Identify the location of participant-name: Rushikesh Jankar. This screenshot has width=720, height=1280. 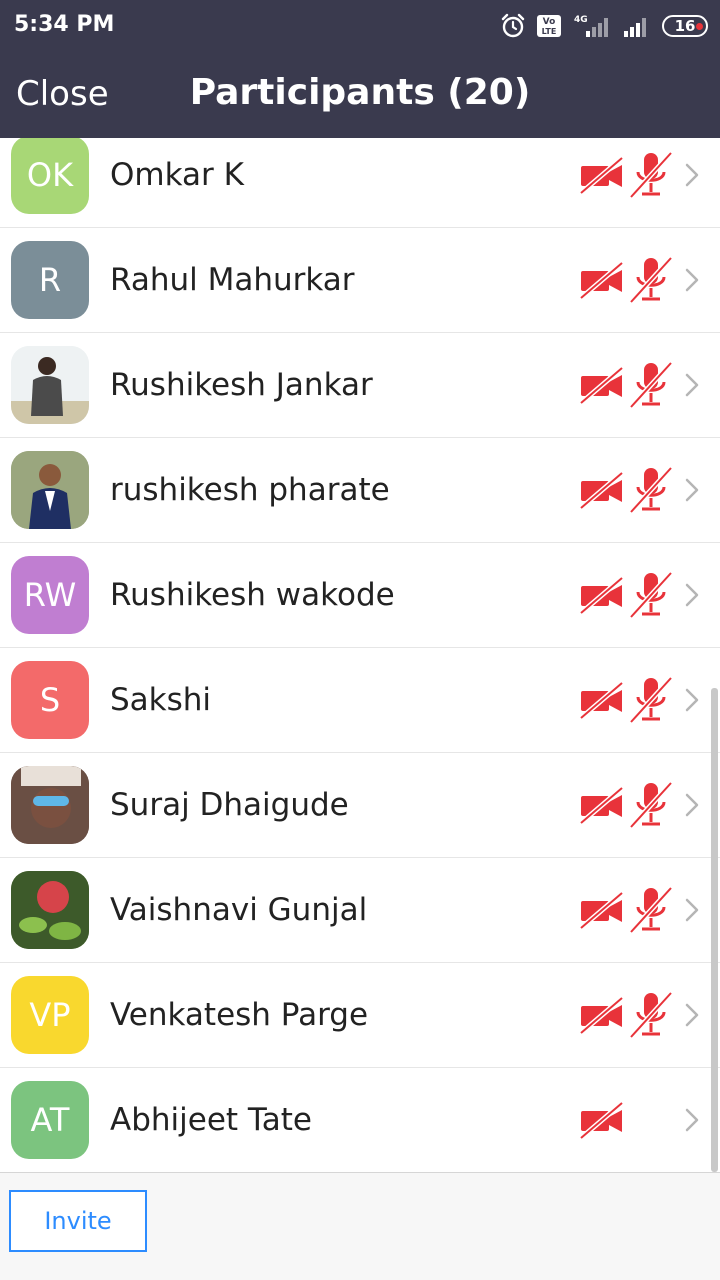
(241, 385).